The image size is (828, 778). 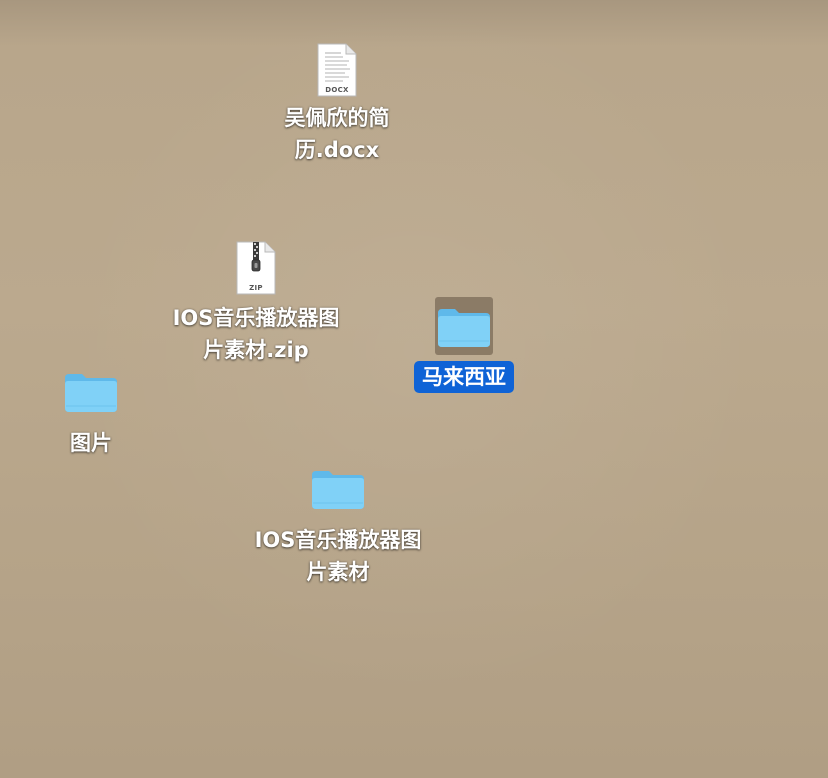 What do you see at coordinates (338, 556) in the screenshot?
I see `desktop-item-label: IOS音乐播放器图 片素材` at bounding box center [338, 556].